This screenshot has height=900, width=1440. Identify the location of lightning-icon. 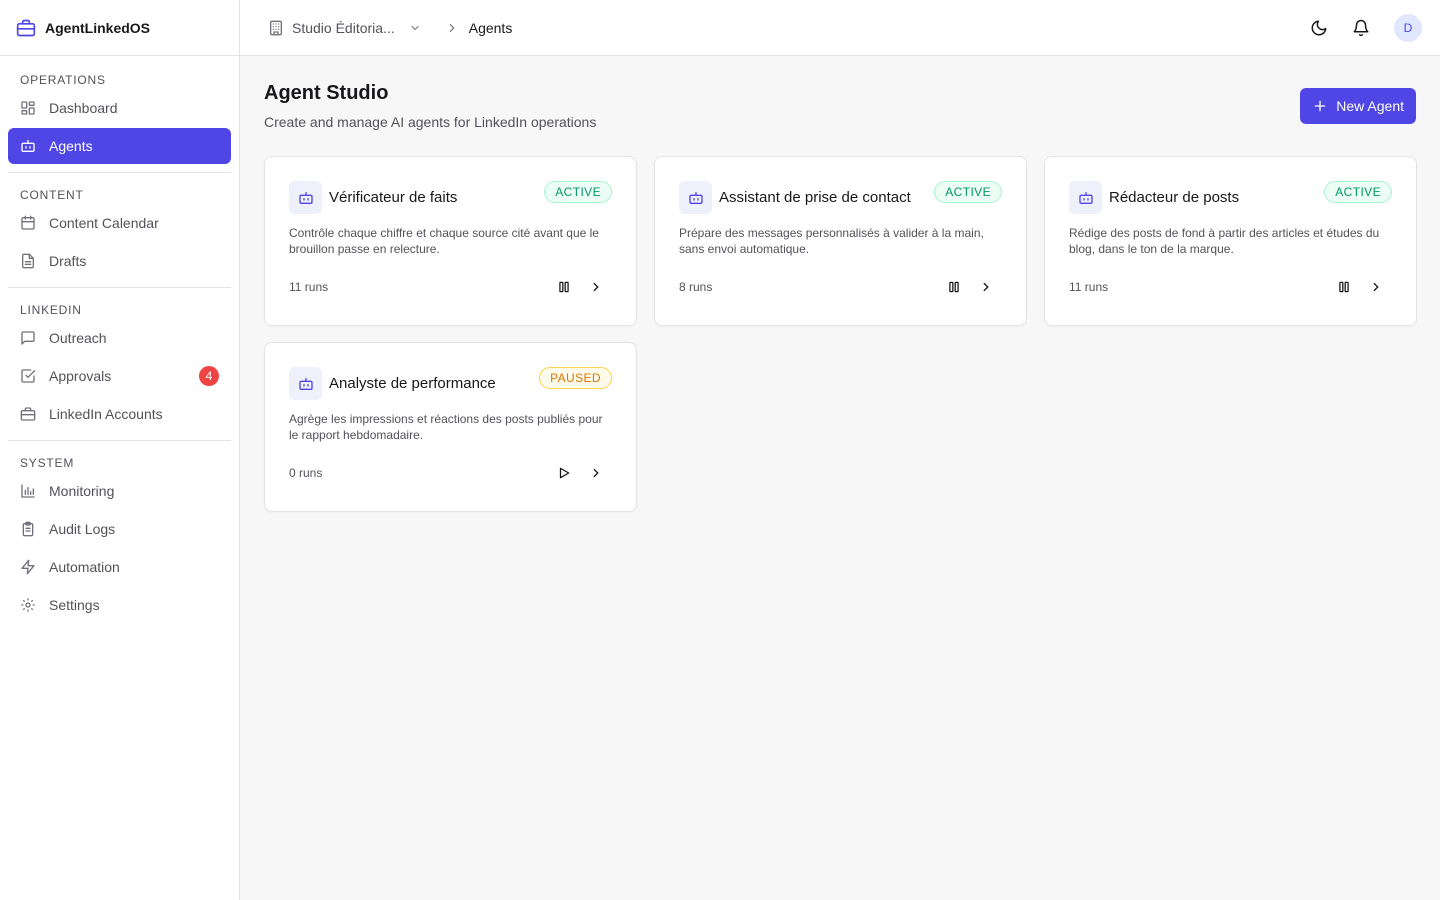
(28, 567).